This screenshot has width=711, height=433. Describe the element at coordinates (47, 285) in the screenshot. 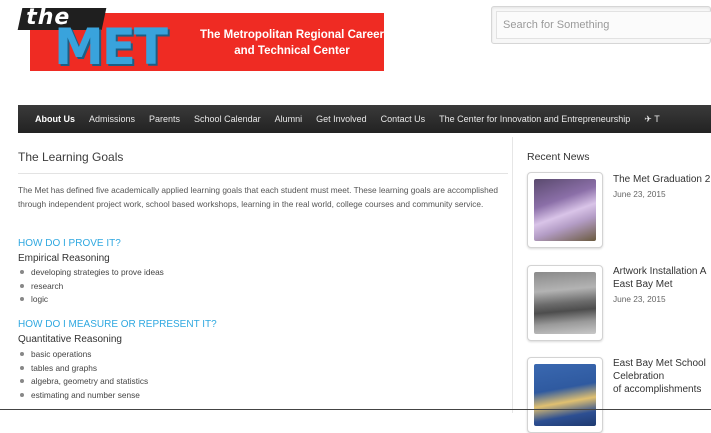

I see `list-item-label: research` at that location.